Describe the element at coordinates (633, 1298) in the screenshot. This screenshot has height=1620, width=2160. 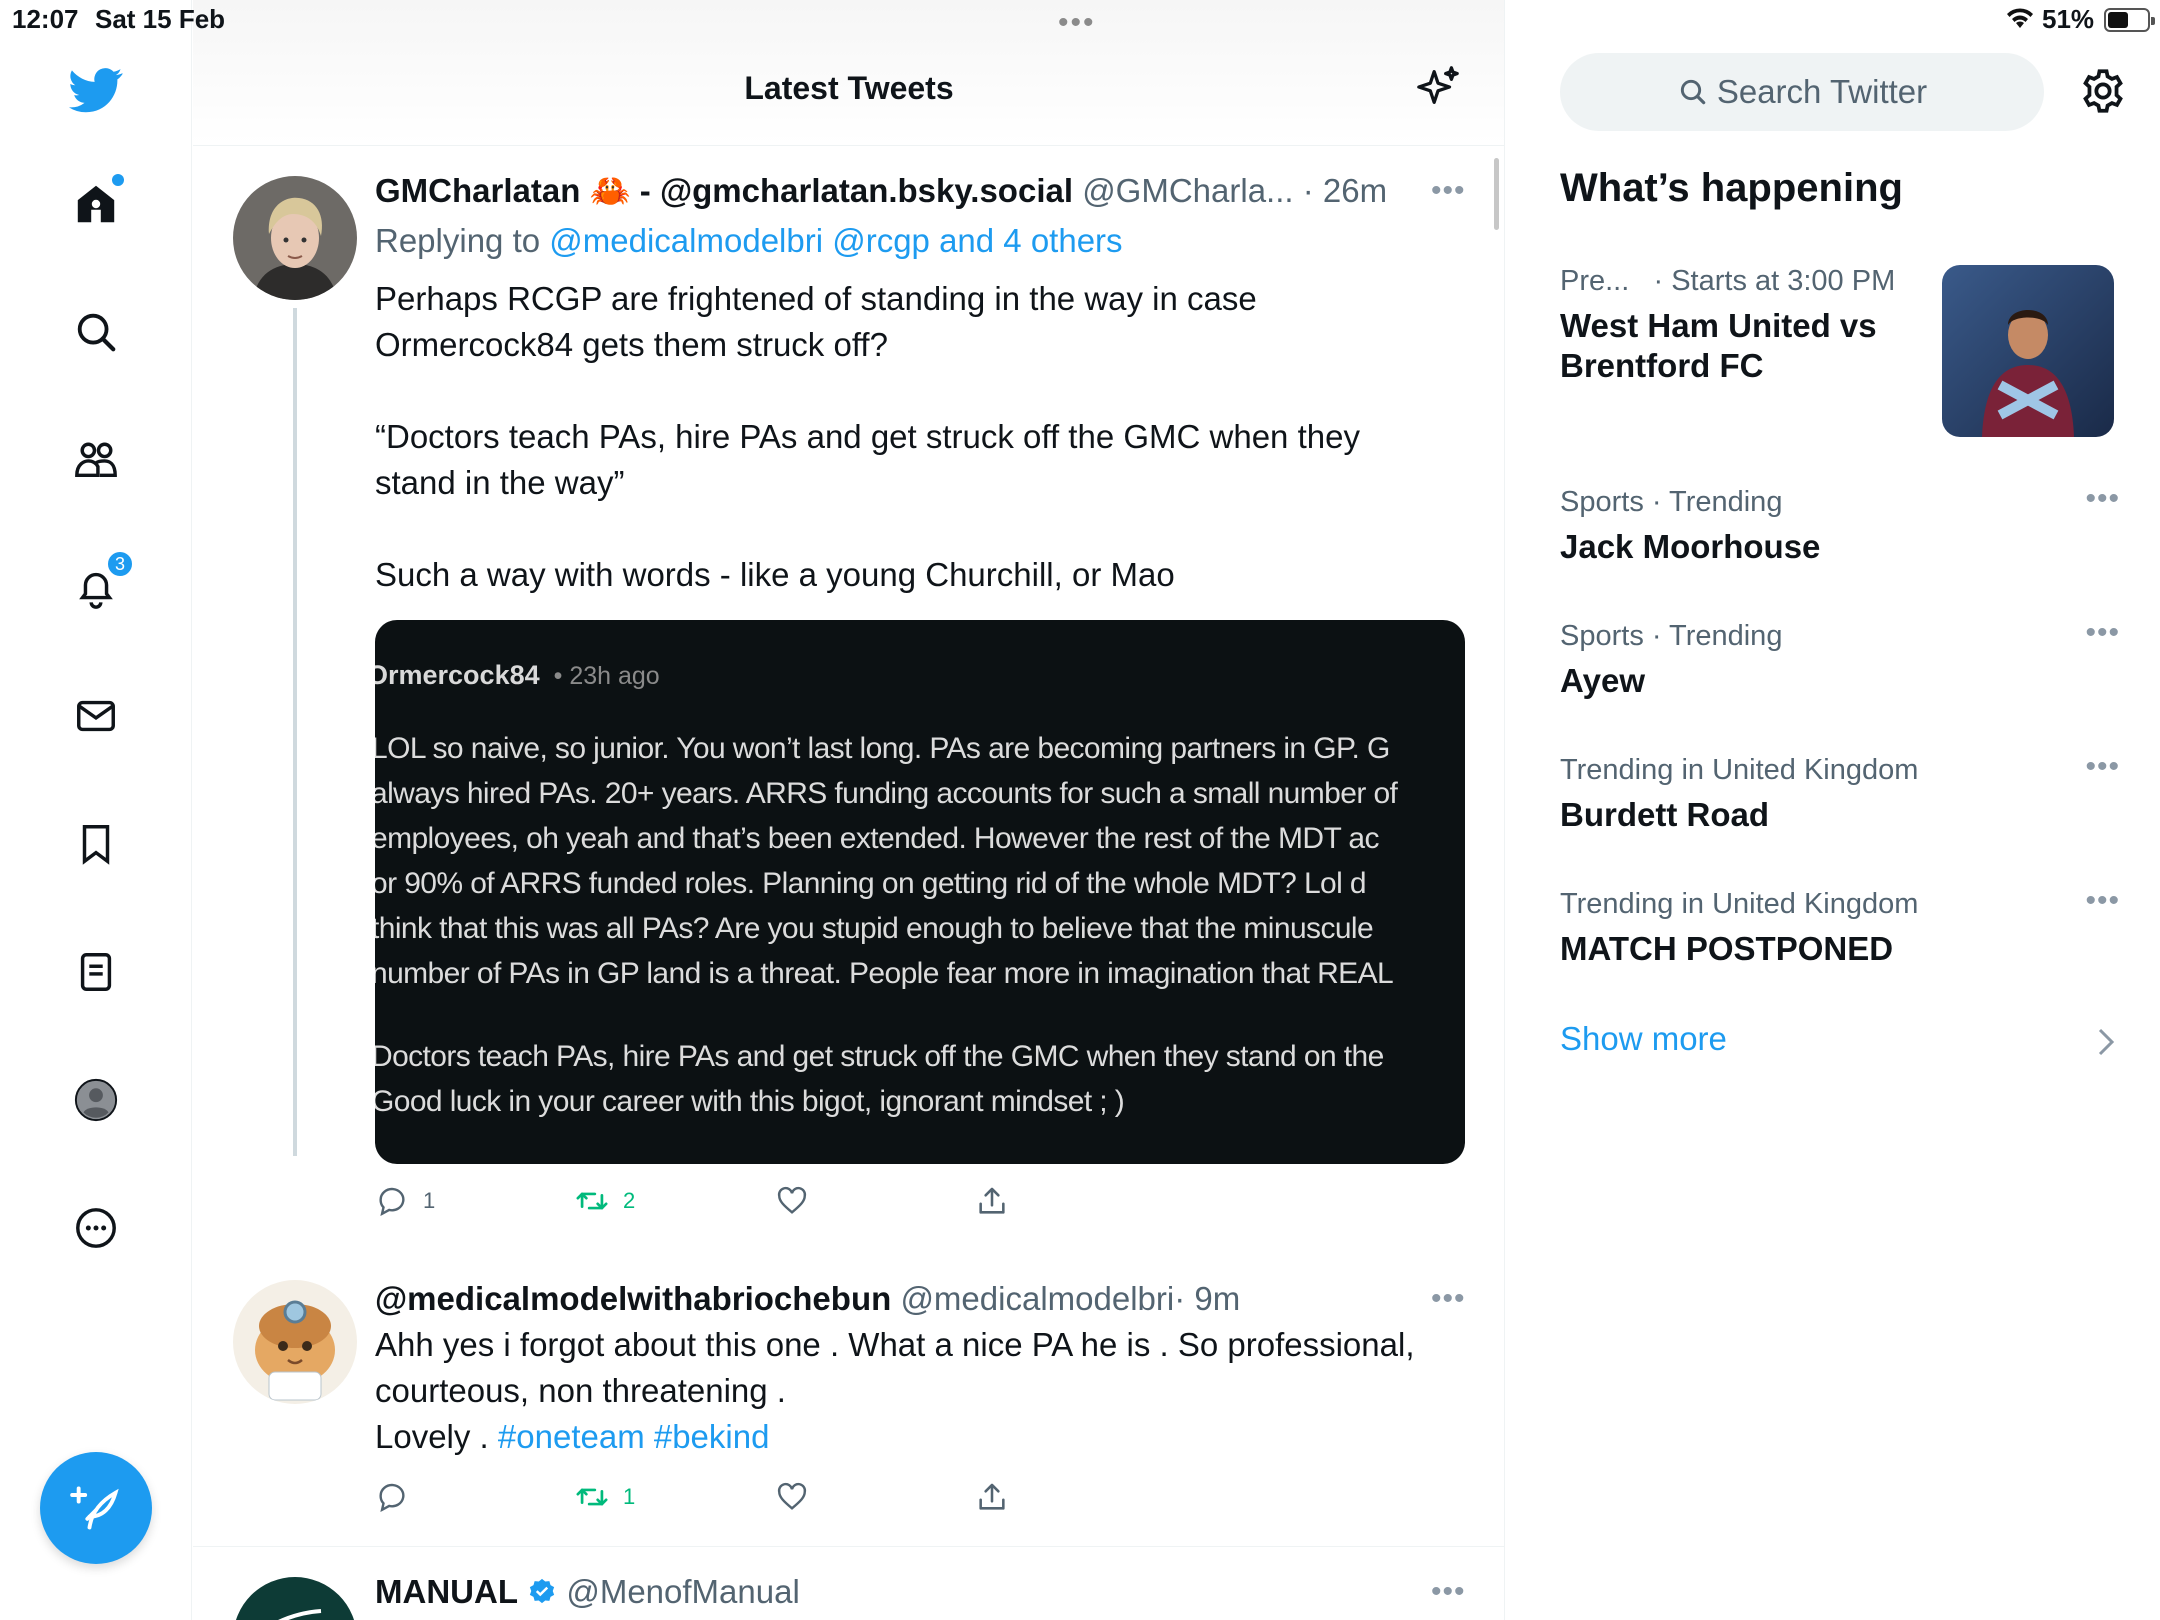
I see `tweet-author-name: @medicalmodelwithabriochebun` at that location.